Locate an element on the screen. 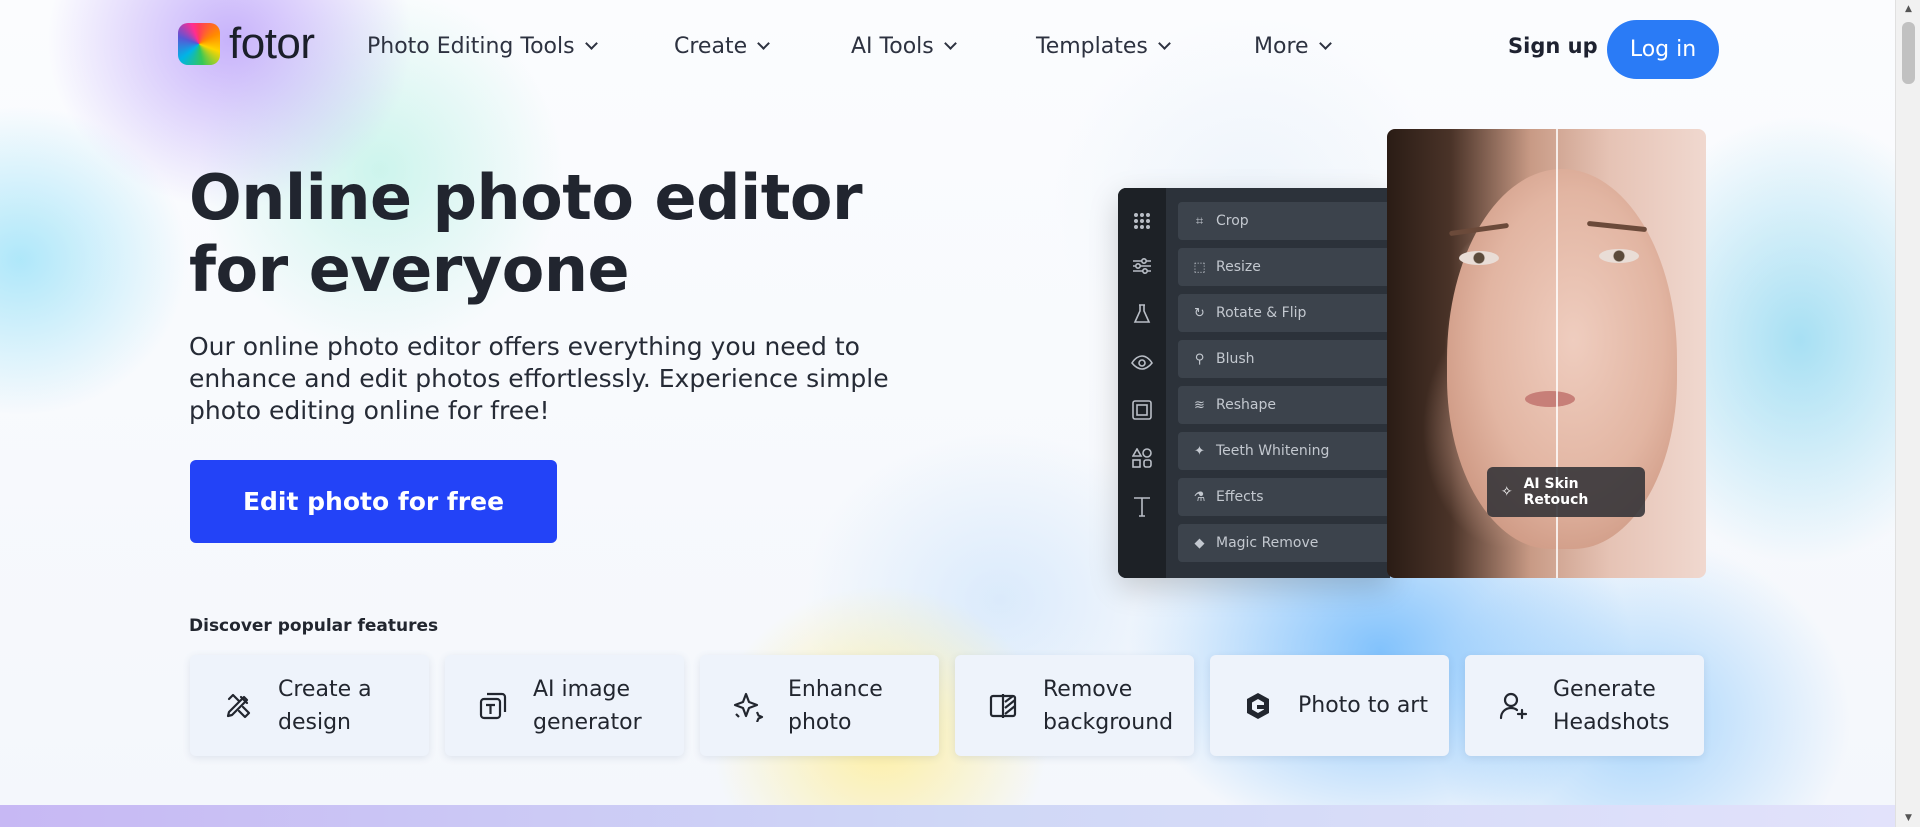  lips is located at coordinates (1550, 399).